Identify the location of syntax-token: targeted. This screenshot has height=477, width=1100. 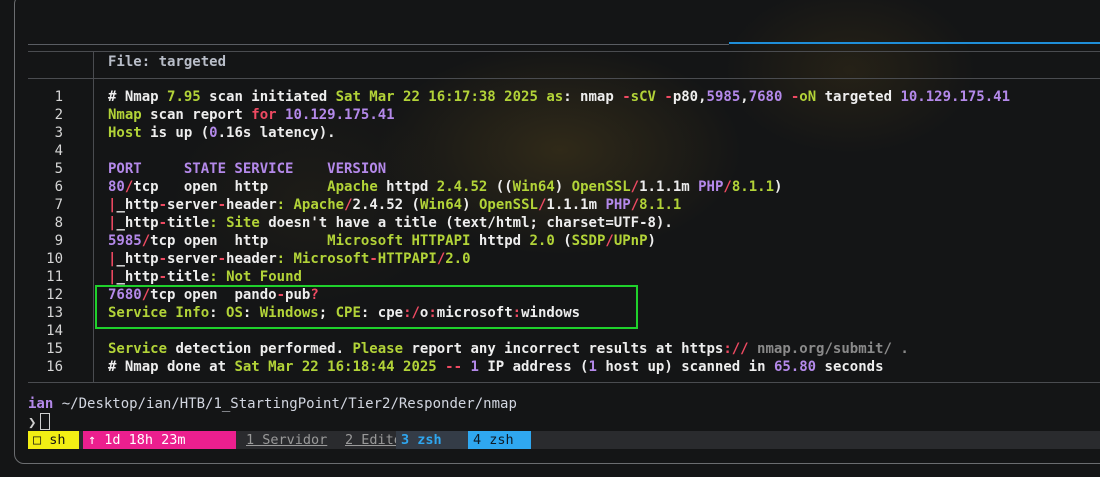
(858, 97).